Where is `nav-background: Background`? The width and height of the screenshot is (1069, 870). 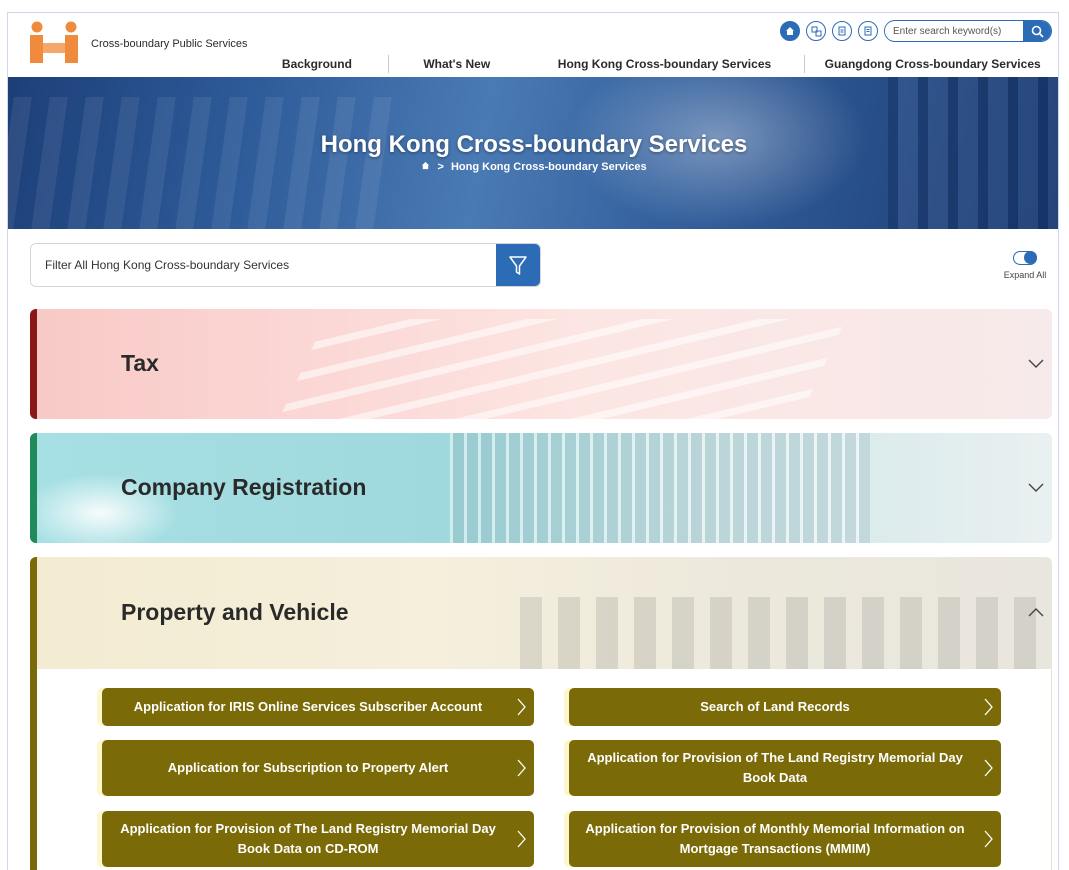 nav-background: Background is located at coordinates (317, 64).